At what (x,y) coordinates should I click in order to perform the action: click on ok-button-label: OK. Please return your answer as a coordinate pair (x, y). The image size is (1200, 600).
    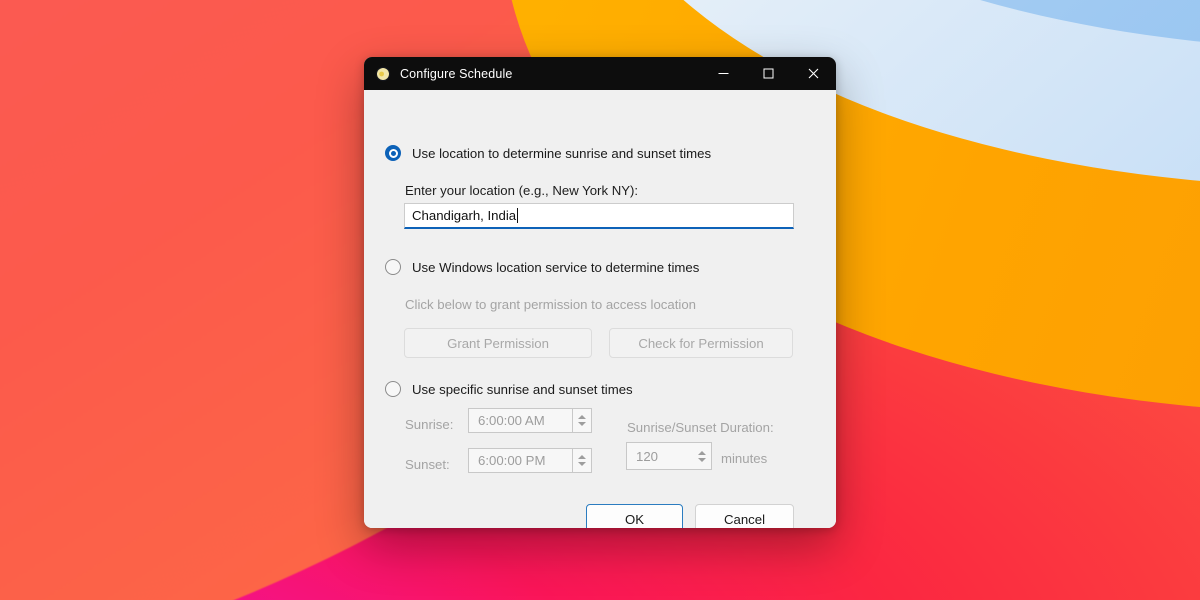
    Looking at the image, I should click on (634, 519).